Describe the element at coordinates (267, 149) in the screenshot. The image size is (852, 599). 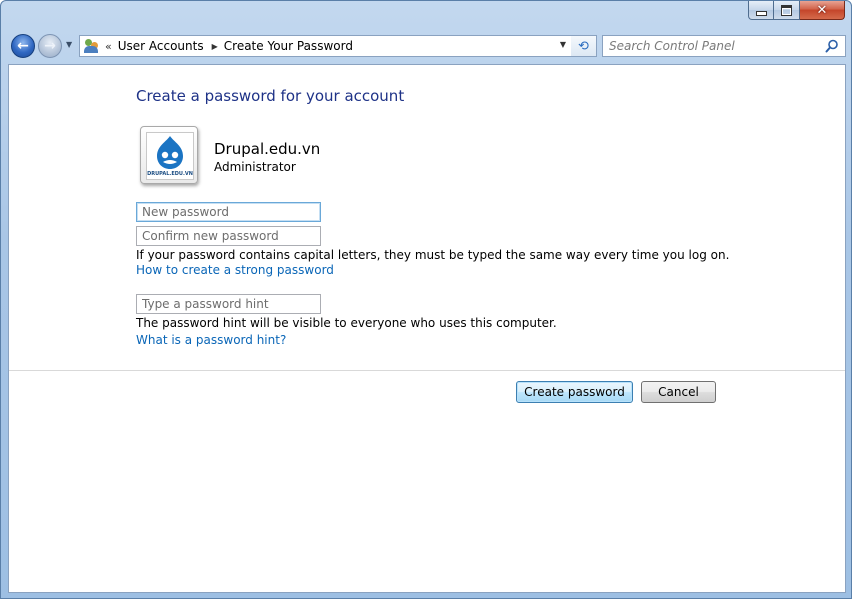
I see `account-name: Drupal.edu.vn` at that location.